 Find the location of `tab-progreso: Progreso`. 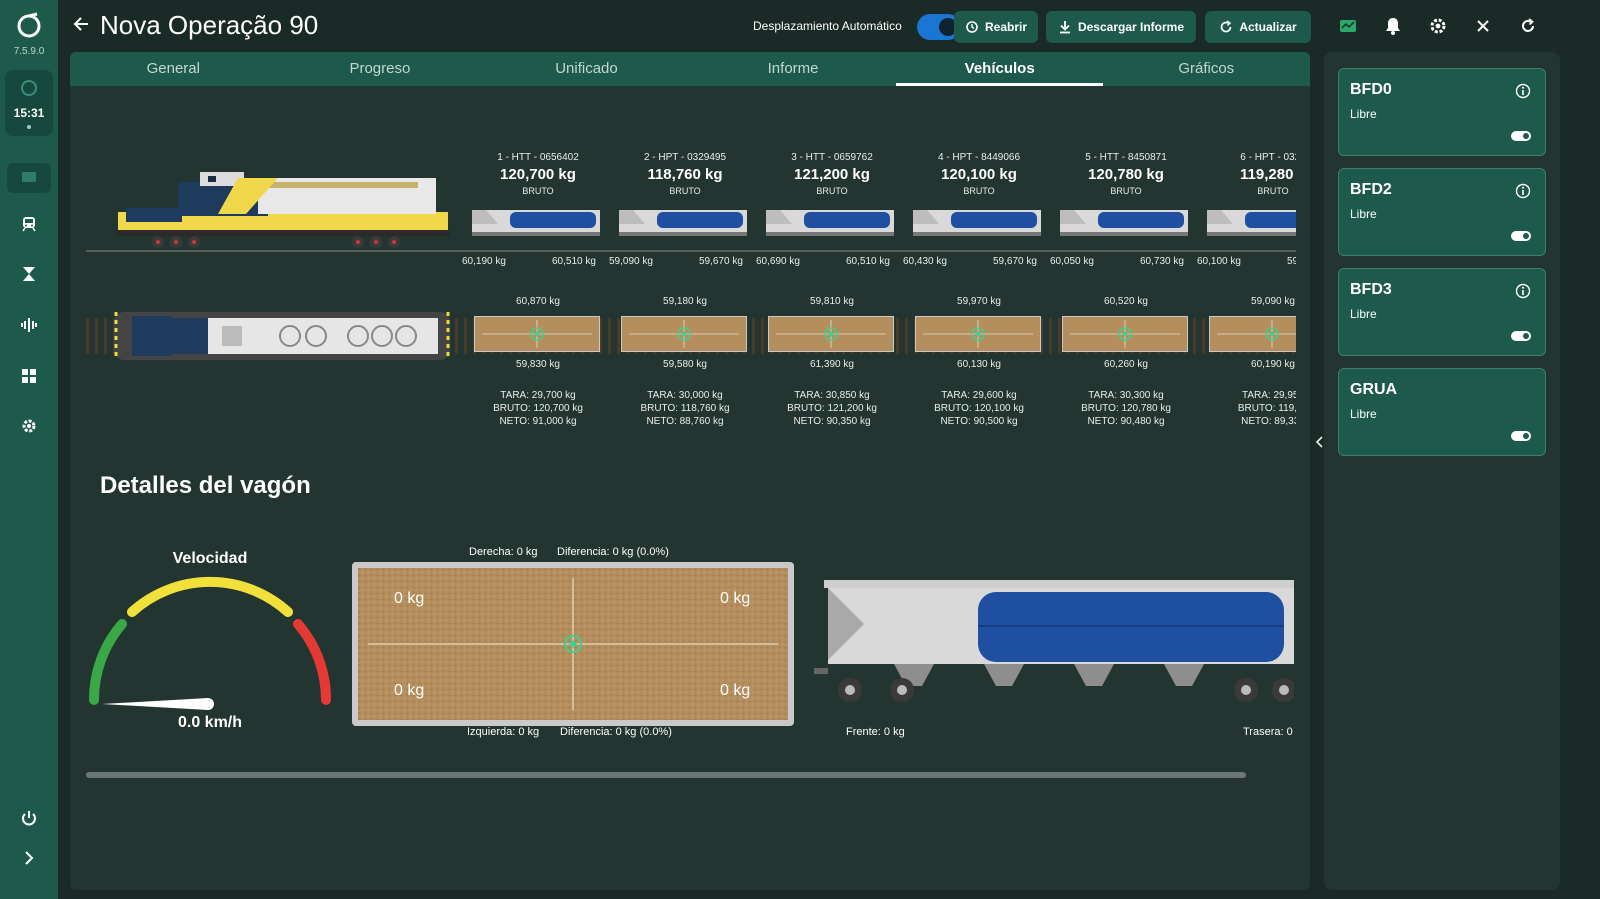

tab-progreso: Progreso is located at coordinates (380, 69).